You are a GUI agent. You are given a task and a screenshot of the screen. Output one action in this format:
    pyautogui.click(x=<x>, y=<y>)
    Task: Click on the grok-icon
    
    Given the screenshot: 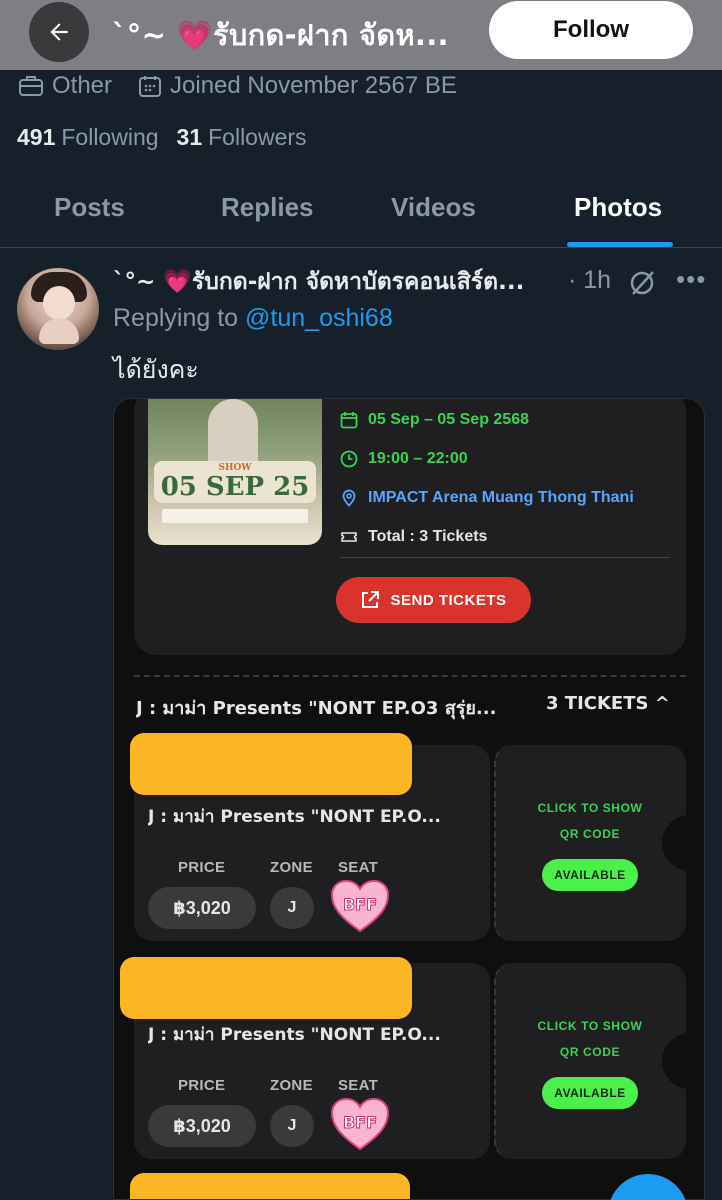 What is the action you would take?
    pyautogui.click(x=642, y=283)
    